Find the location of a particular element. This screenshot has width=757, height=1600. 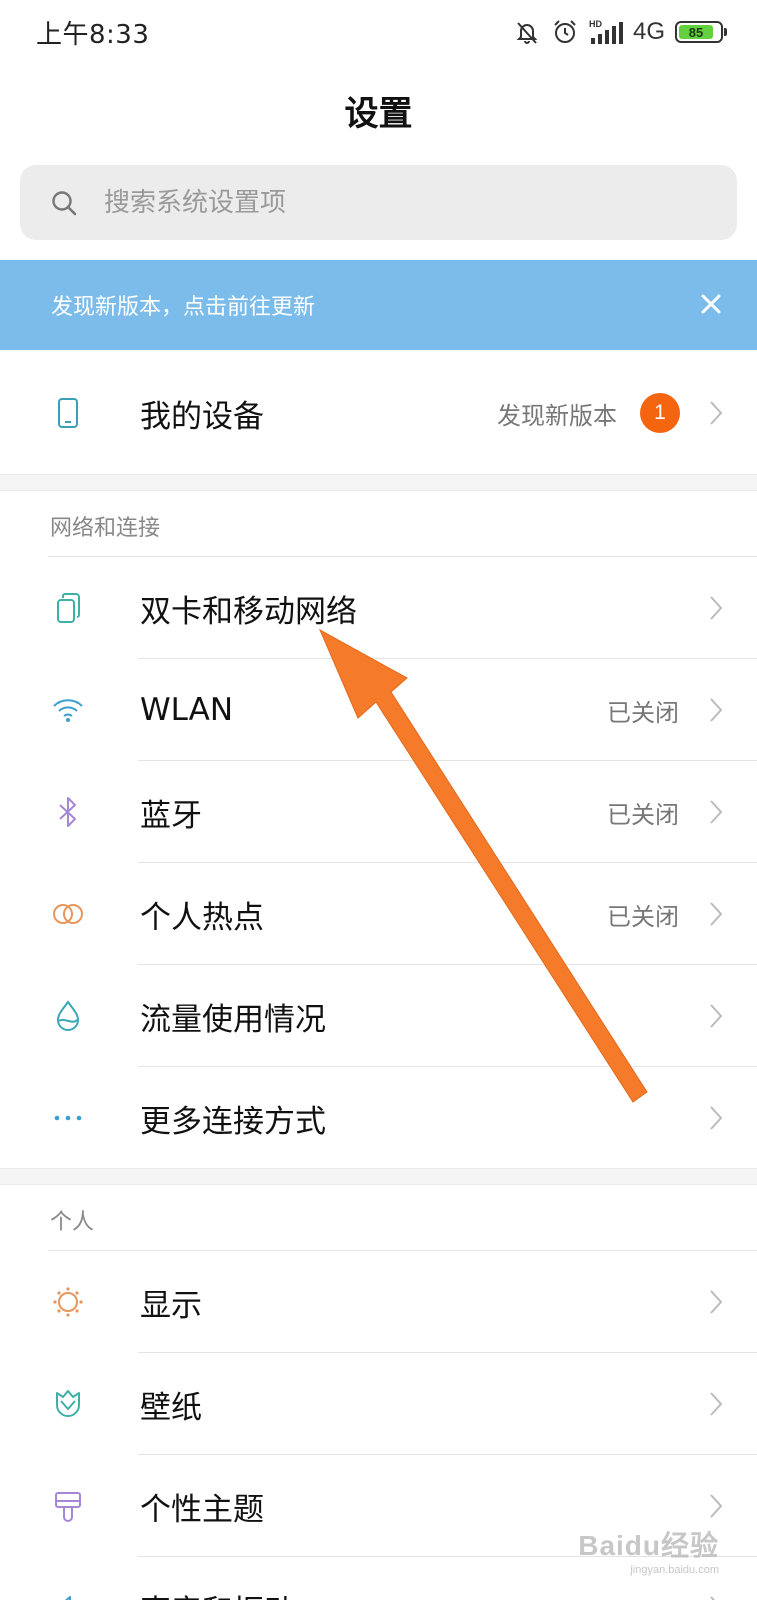

watermark: Baidu经验 jingyan.baidu.com is located at coordinates (648, 1550).